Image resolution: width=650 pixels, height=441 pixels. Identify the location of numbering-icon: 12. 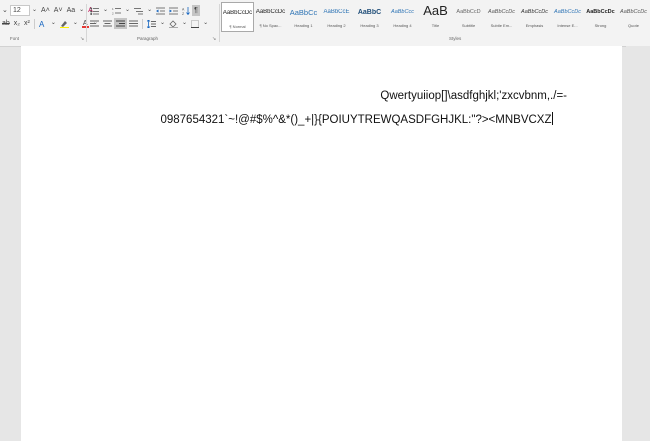
(117, 11).